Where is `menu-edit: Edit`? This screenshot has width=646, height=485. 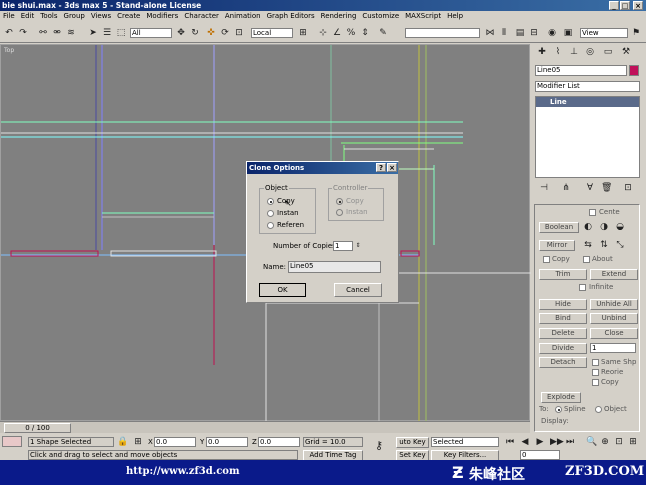
menu-edit: Edit is located at coordinates (28, 16).